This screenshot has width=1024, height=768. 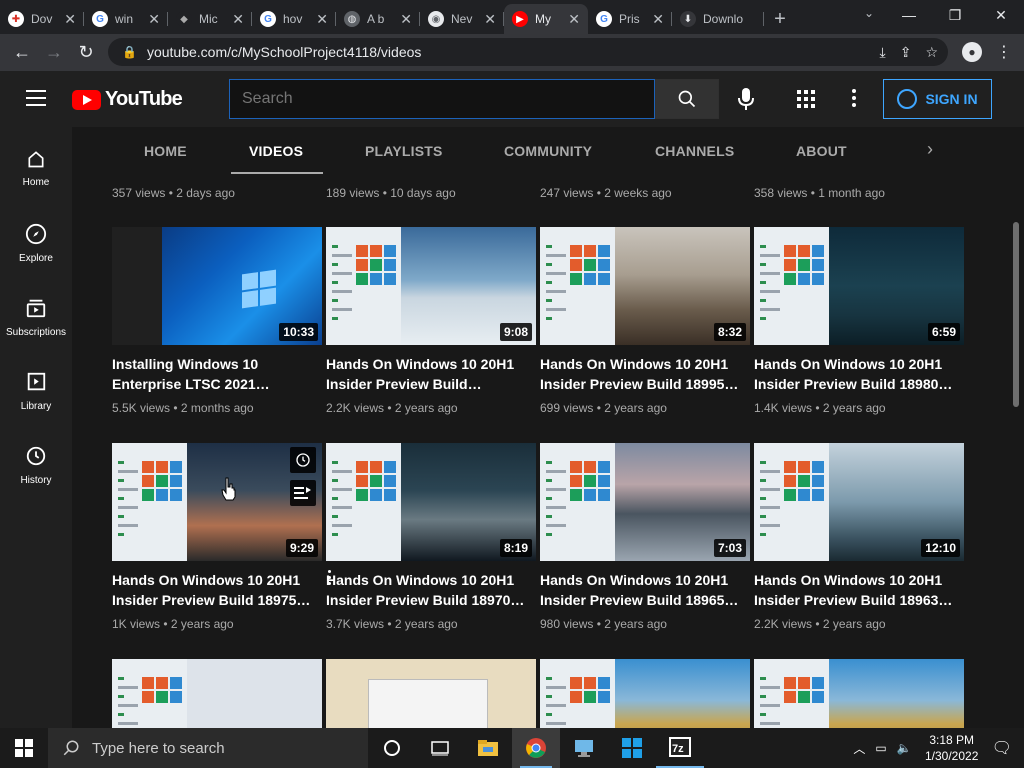 What do you see at coordinates (277, 150) in the screenshot?
I see `tab-videos: VIDEOS` at bounding box center [277, 150].